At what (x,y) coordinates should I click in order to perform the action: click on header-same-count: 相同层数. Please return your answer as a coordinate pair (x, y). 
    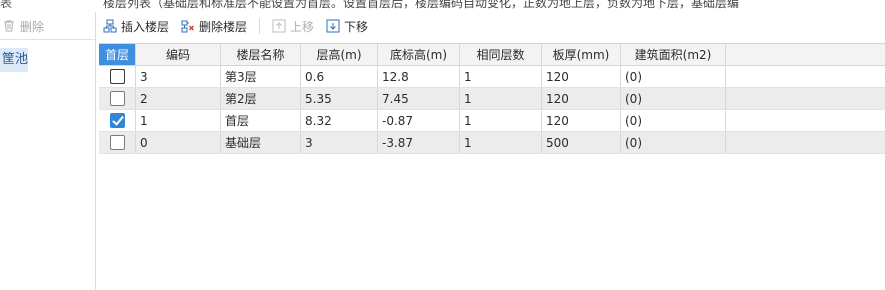
    Looking at the image, I should click on (501, 54).